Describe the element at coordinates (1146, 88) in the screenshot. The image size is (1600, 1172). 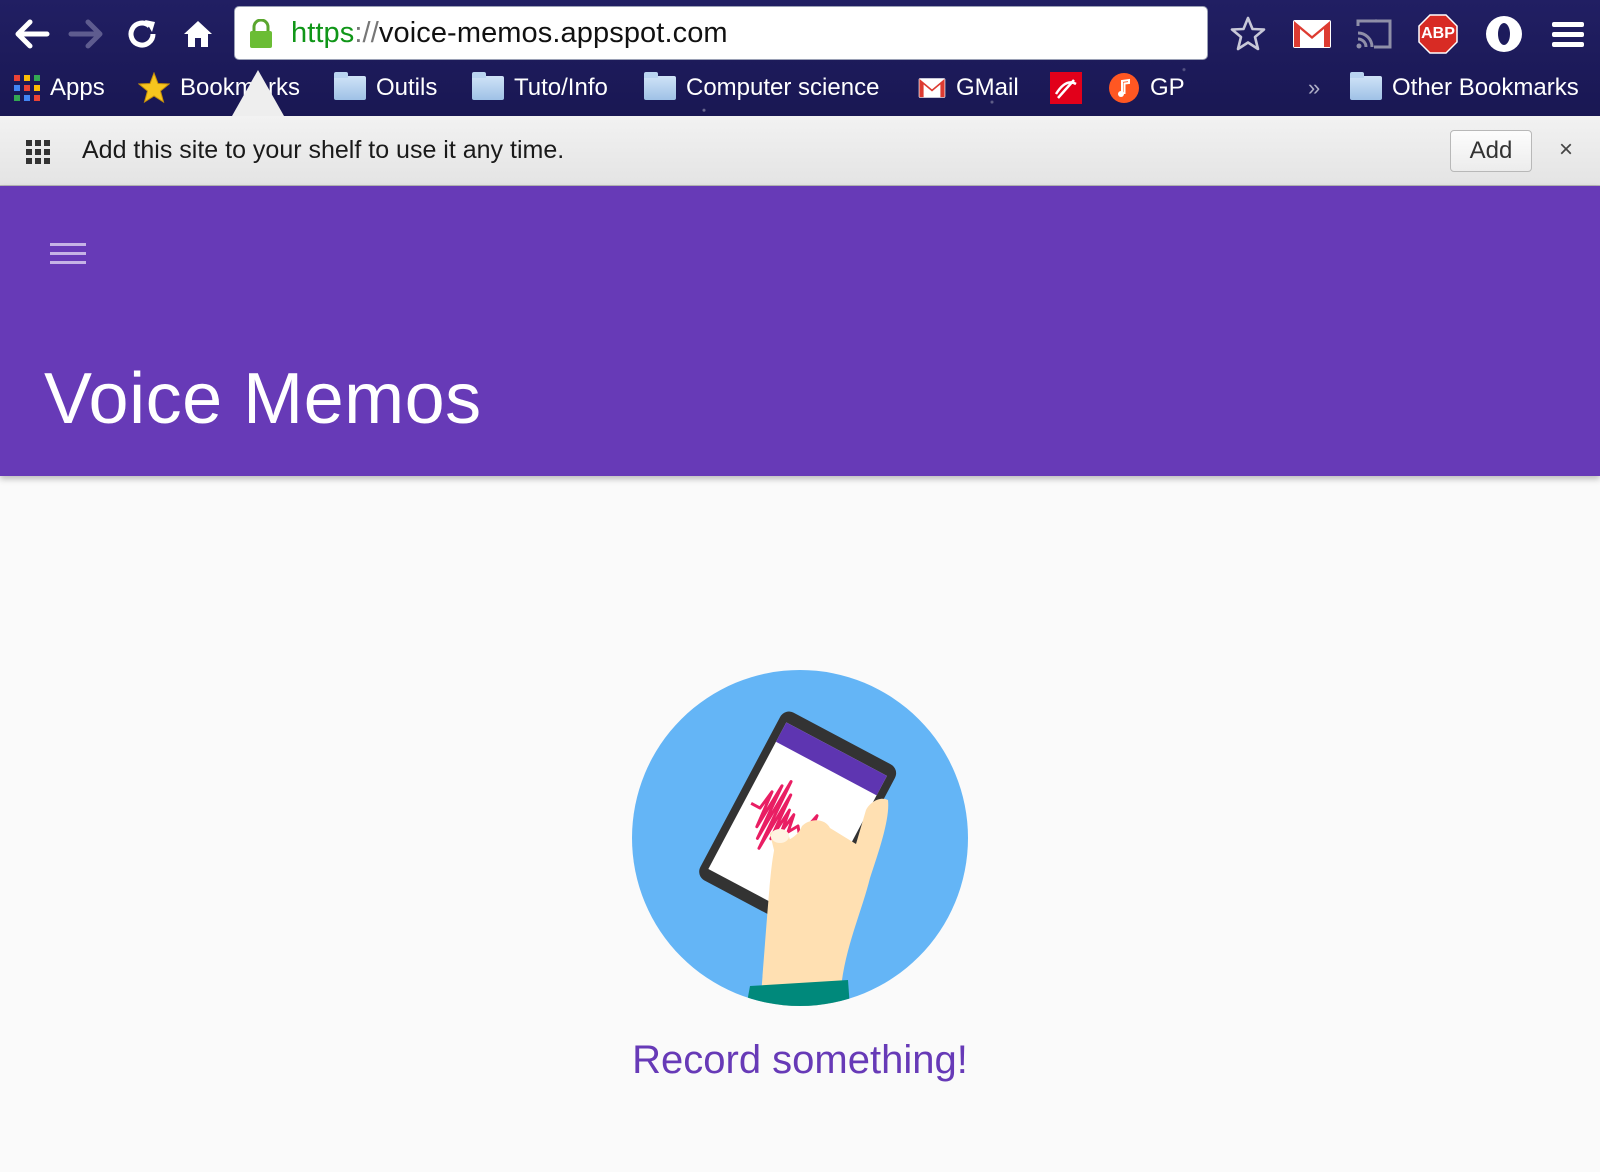
I see `bookmark-gp: GP` at that location.